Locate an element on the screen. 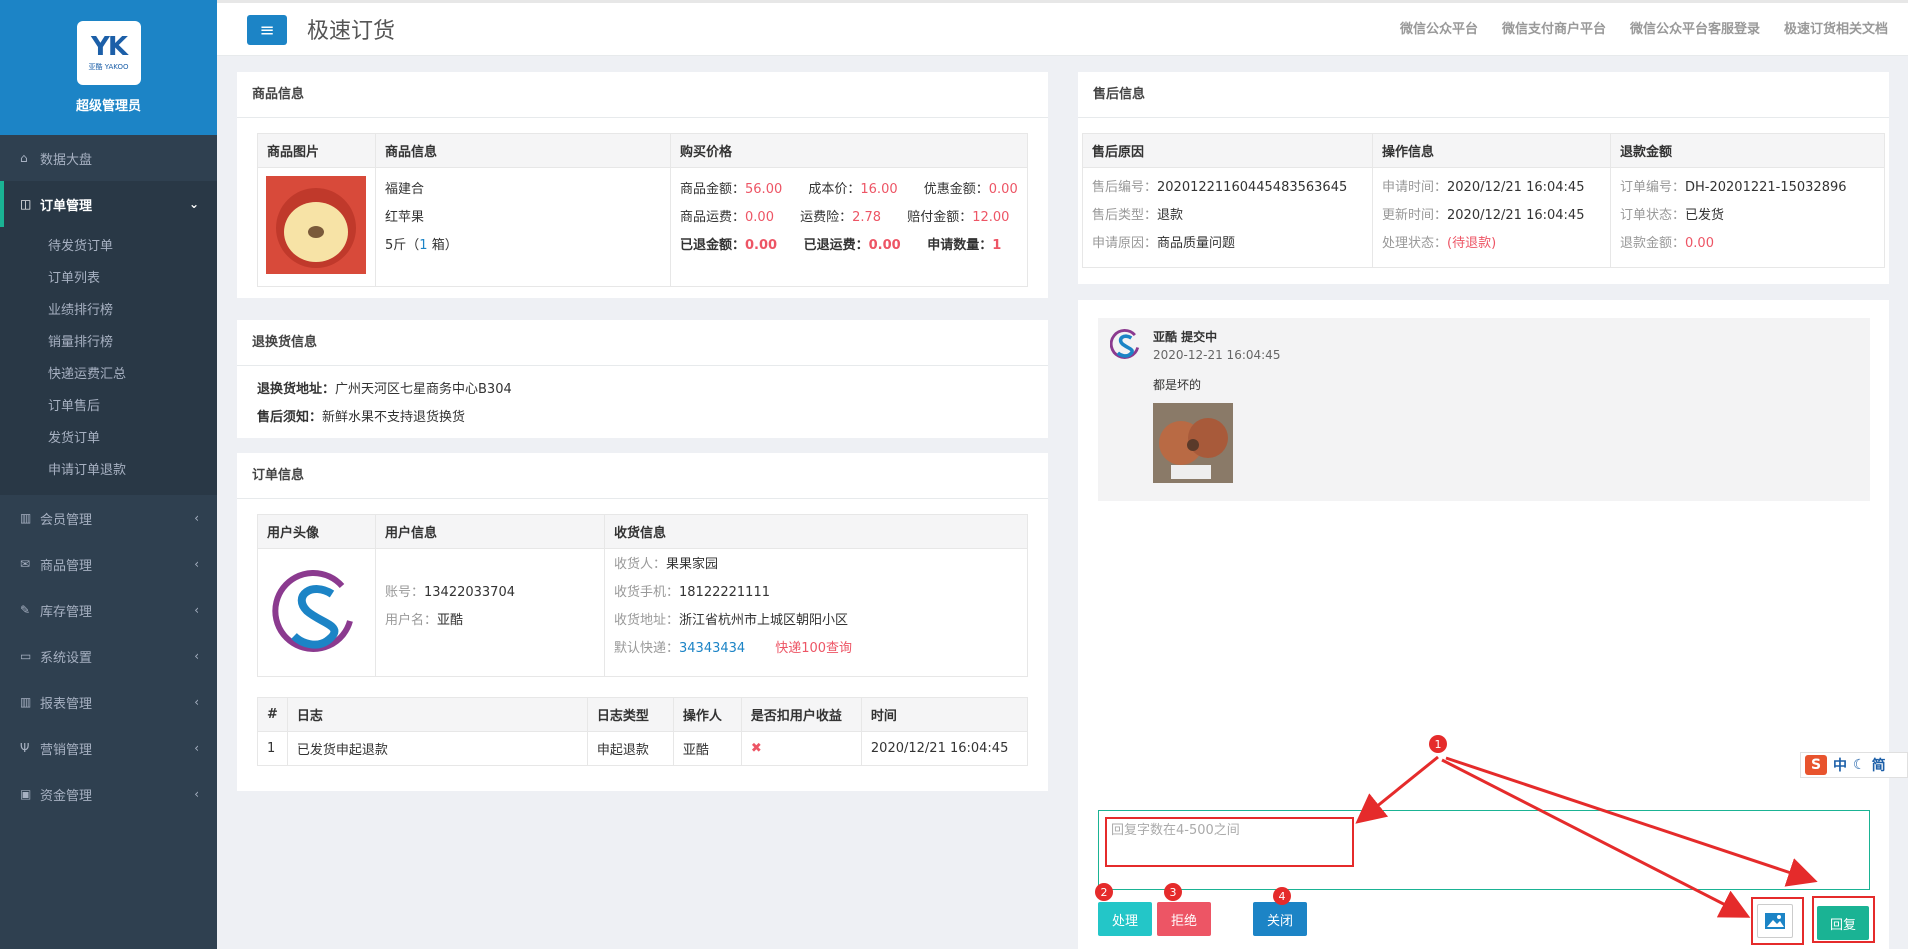 The image size is (1908, 949). annotation-arrows is located at coordinates (1586, 836).